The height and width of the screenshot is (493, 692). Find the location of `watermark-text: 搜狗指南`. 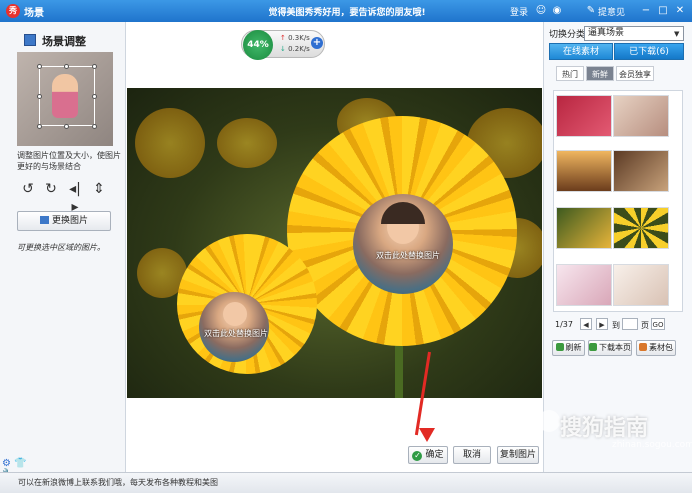

watermark-text: 搜狗指南 is located at coordinates (604, 428).